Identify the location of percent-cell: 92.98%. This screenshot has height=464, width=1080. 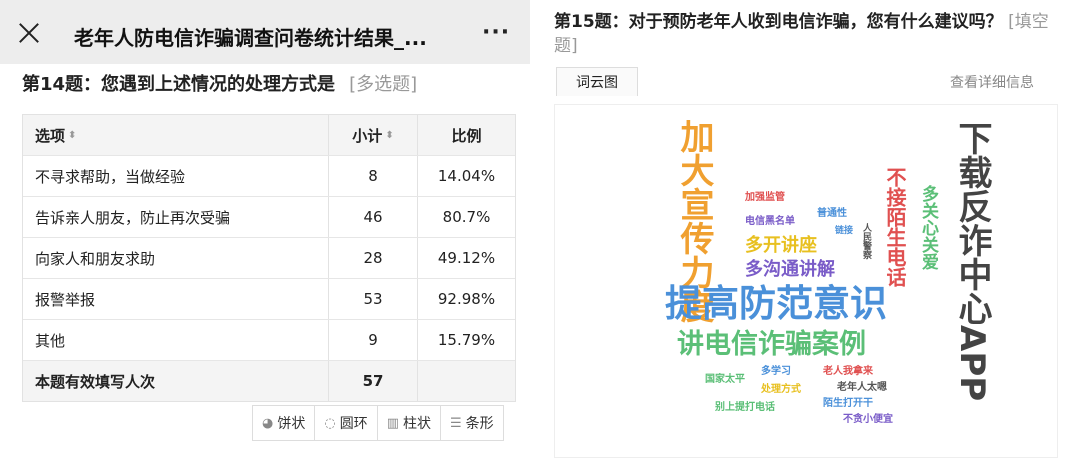
(466, 299).